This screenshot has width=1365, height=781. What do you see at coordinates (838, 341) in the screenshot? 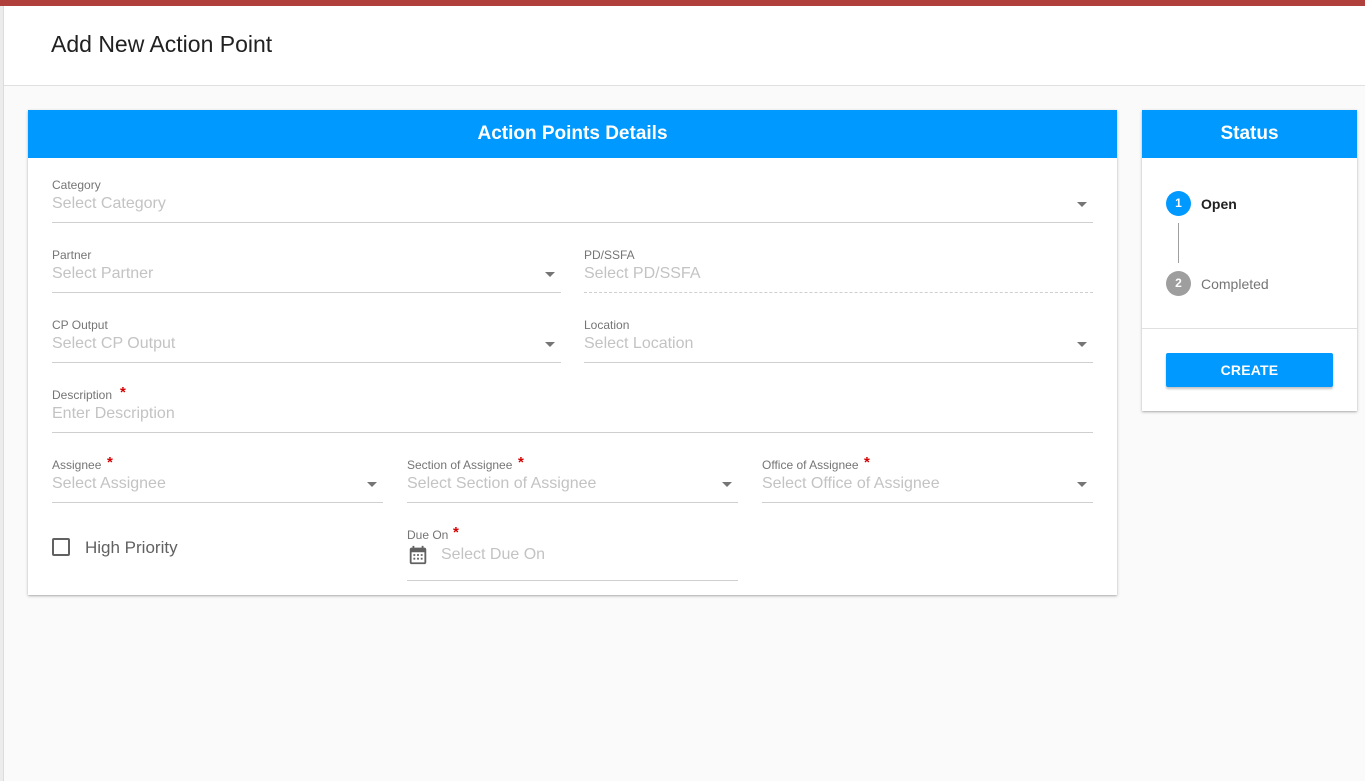
I see `location-dropdown: Location Select Location` at bounding box center [838, 341].